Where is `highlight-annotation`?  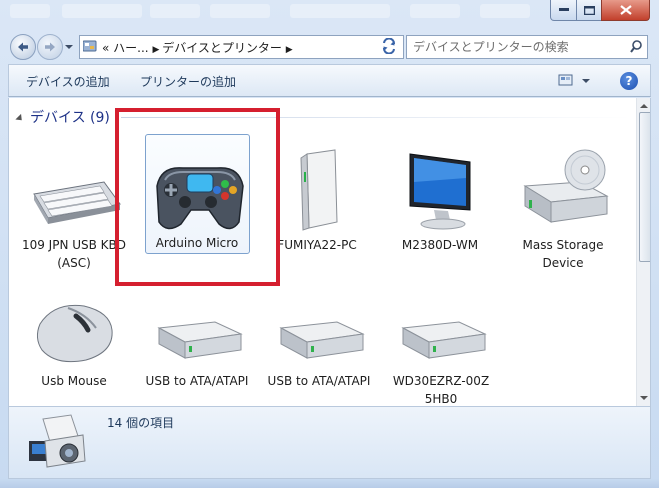
highlight-annotation is located at coordinates (197, 197).